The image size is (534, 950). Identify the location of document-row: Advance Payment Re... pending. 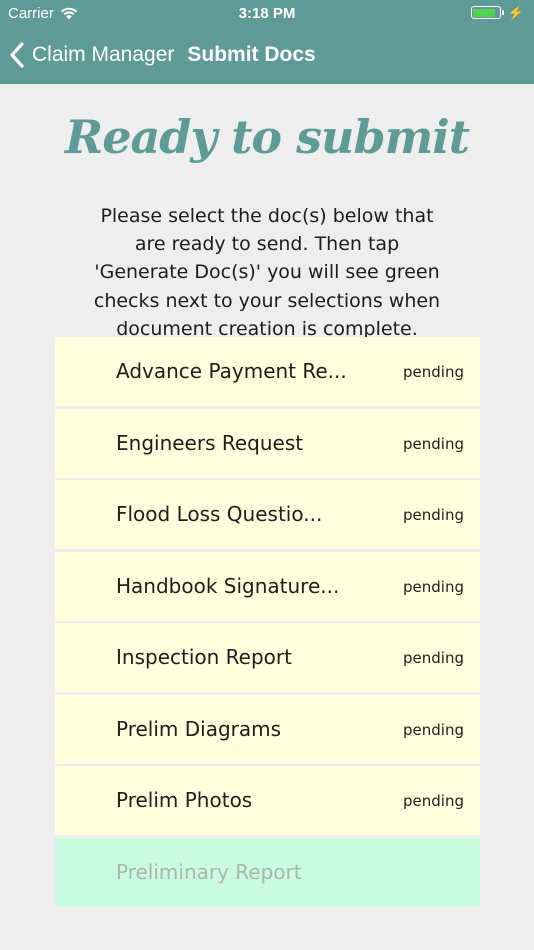
(267, 371).